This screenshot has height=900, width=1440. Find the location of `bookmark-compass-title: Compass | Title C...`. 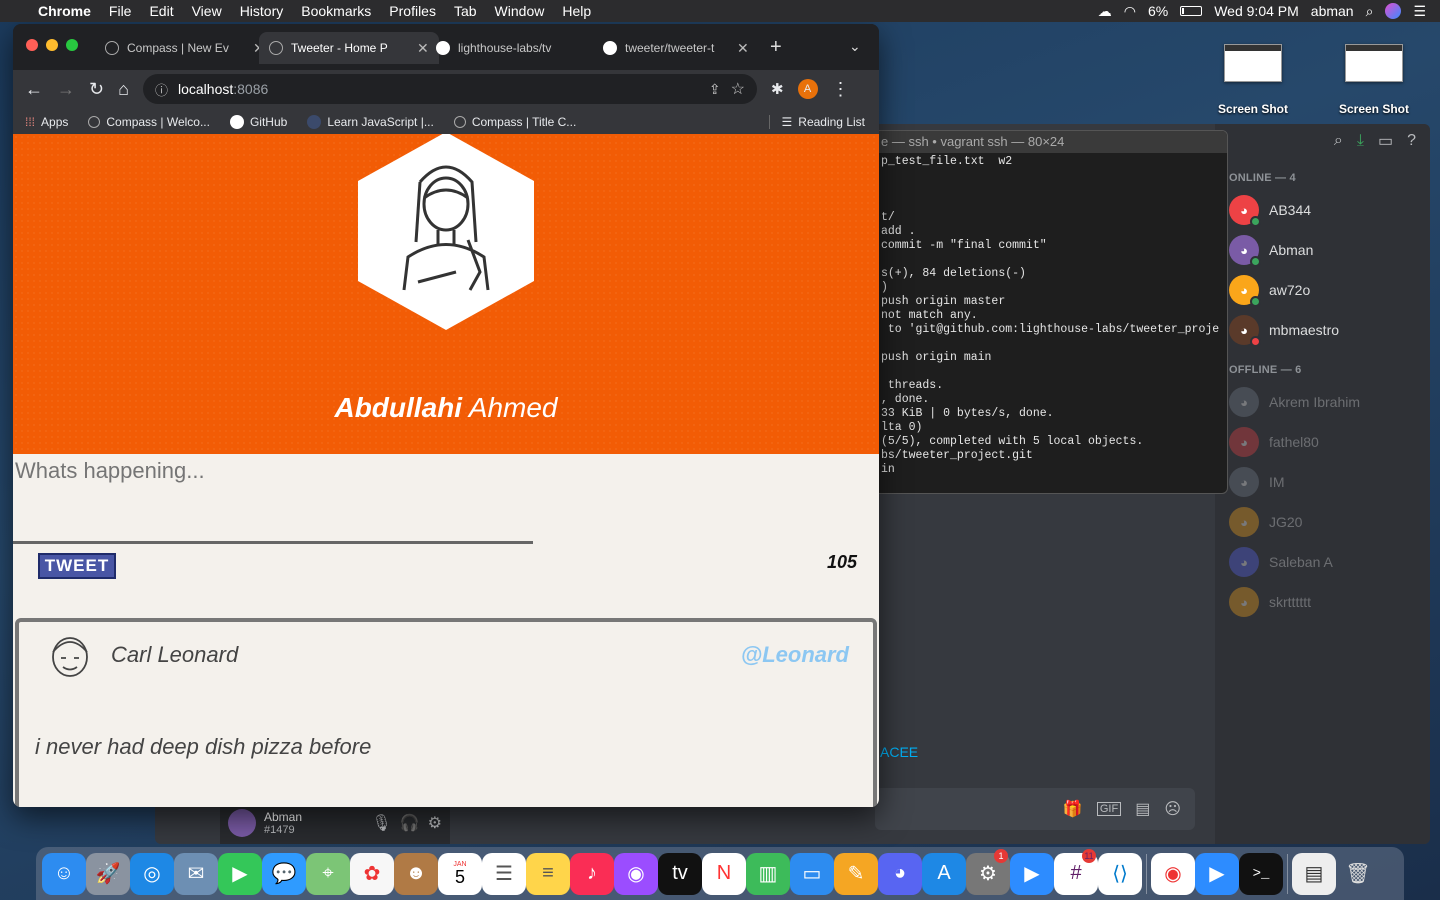

bookmark-compass-title: Compass | Title C... is located at coordinates (514, 122).